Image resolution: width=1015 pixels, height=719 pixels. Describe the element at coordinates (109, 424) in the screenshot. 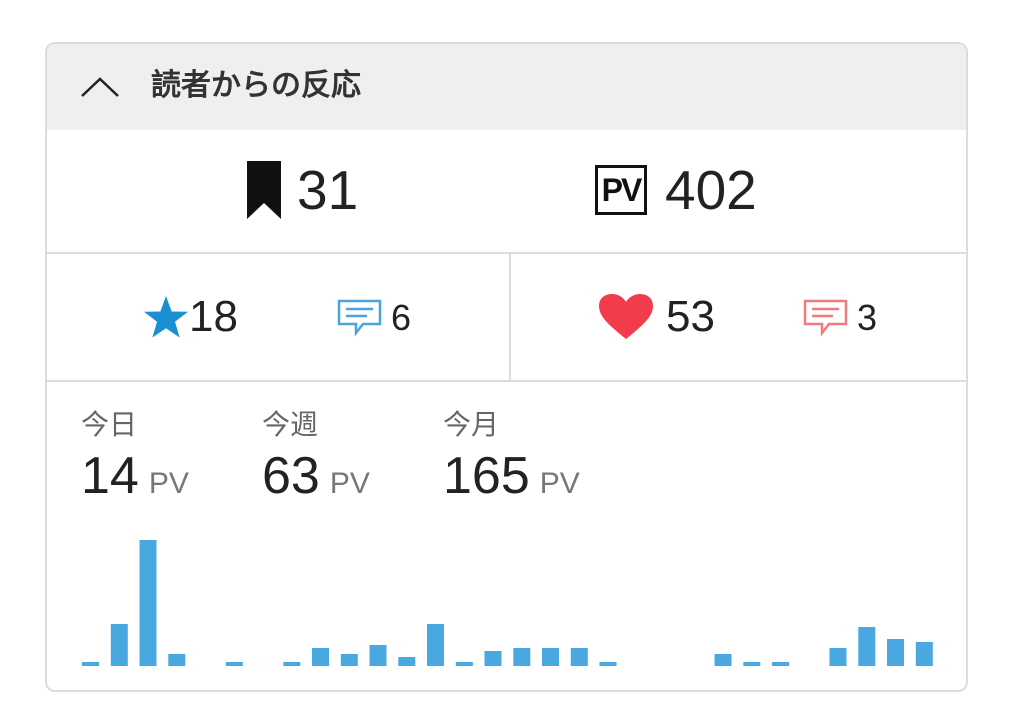

I see `period-label: 今日` at that location.